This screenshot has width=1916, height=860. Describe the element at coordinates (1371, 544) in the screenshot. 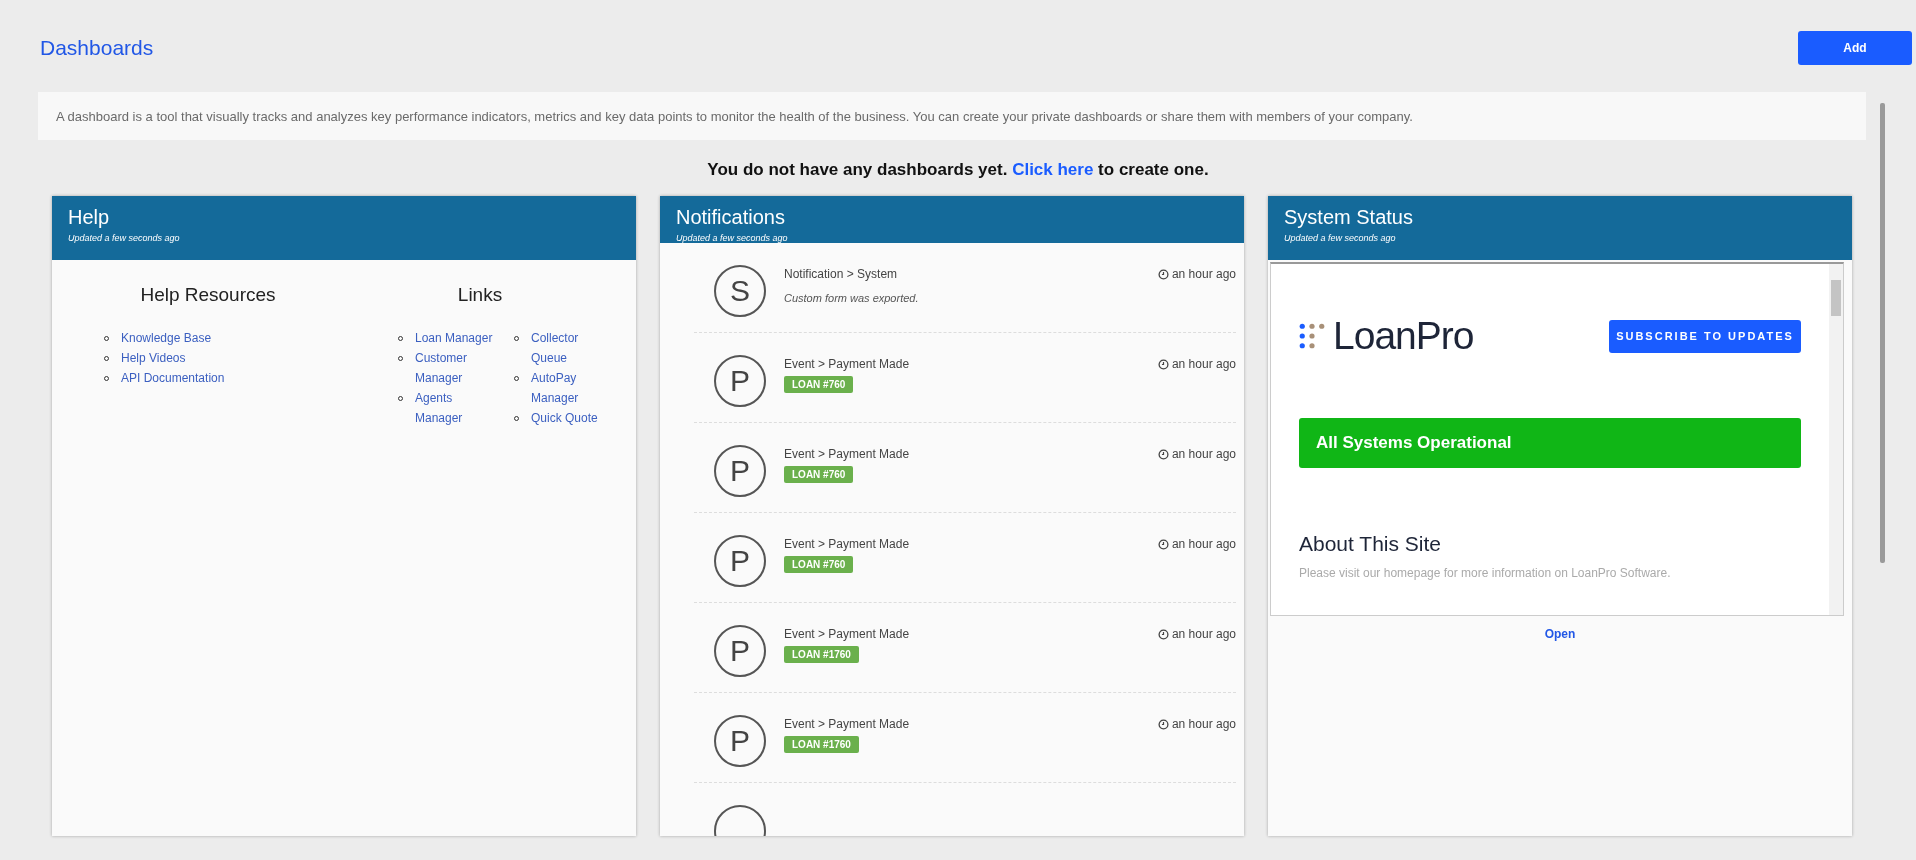

I see `about-heading: About This Site` at that location.